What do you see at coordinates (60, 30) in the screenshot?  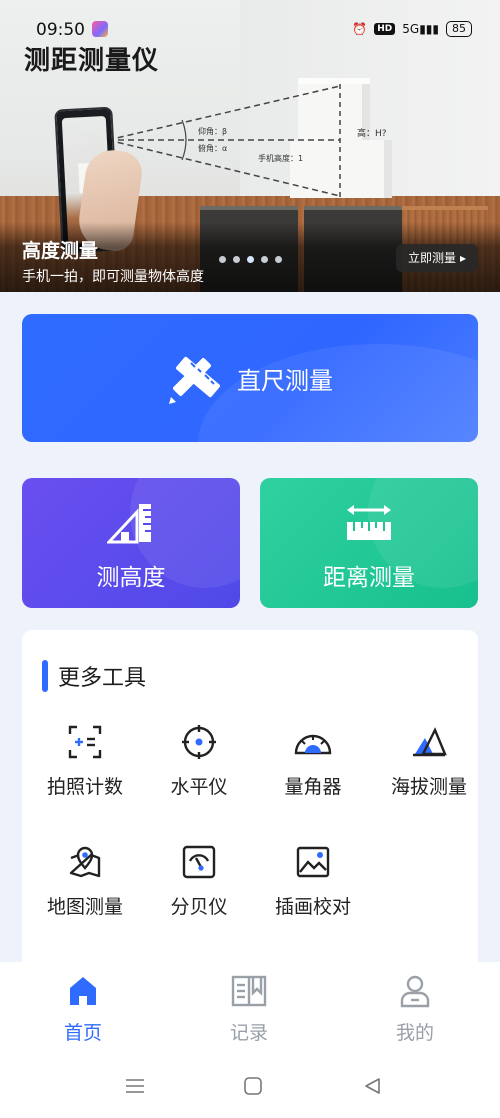 I see `status-time: 09:50` at bounding box center [60, 30].